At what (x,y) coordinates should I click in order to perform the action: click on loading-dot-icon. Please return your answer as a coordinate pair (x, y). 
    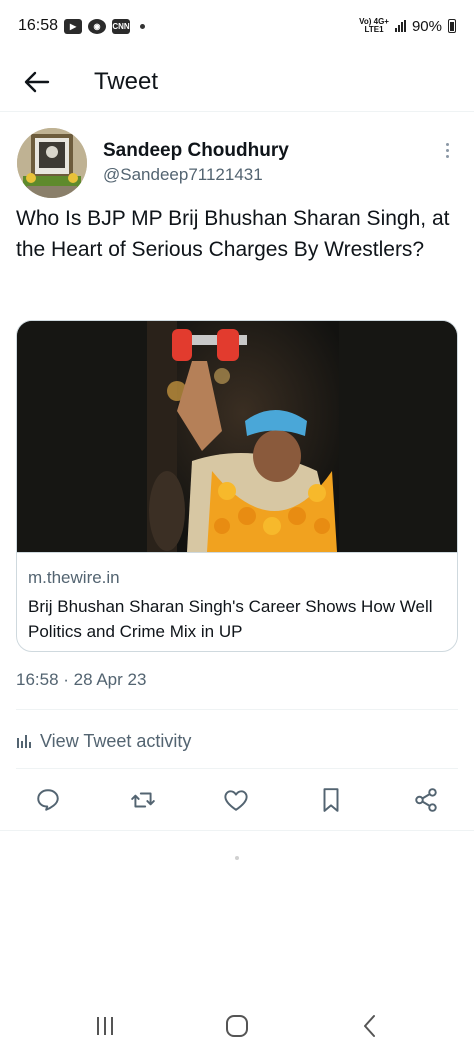
    Looking at the image, I should click on (237, 858).